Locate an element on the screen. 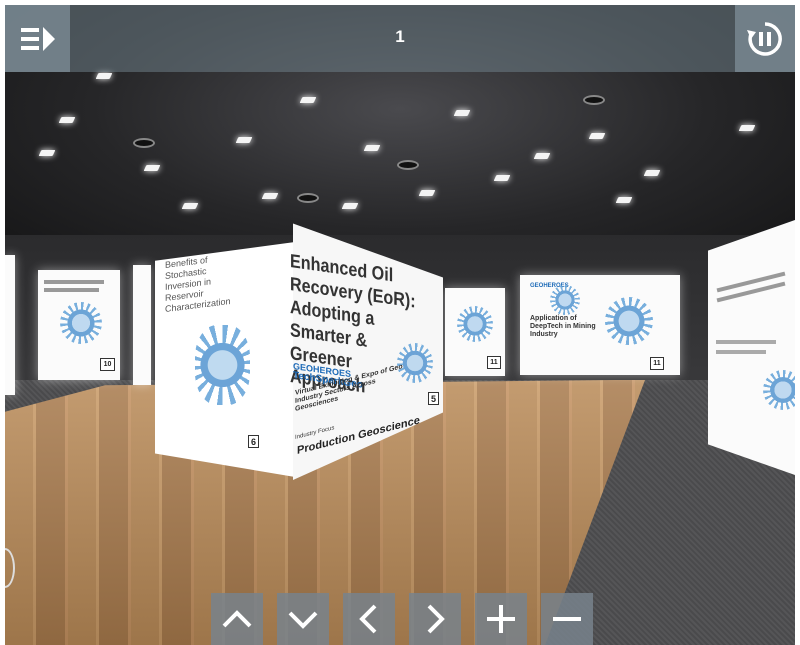 This screenshot has width=800, height=645. move-down-button is located at coordinates (303, 619).